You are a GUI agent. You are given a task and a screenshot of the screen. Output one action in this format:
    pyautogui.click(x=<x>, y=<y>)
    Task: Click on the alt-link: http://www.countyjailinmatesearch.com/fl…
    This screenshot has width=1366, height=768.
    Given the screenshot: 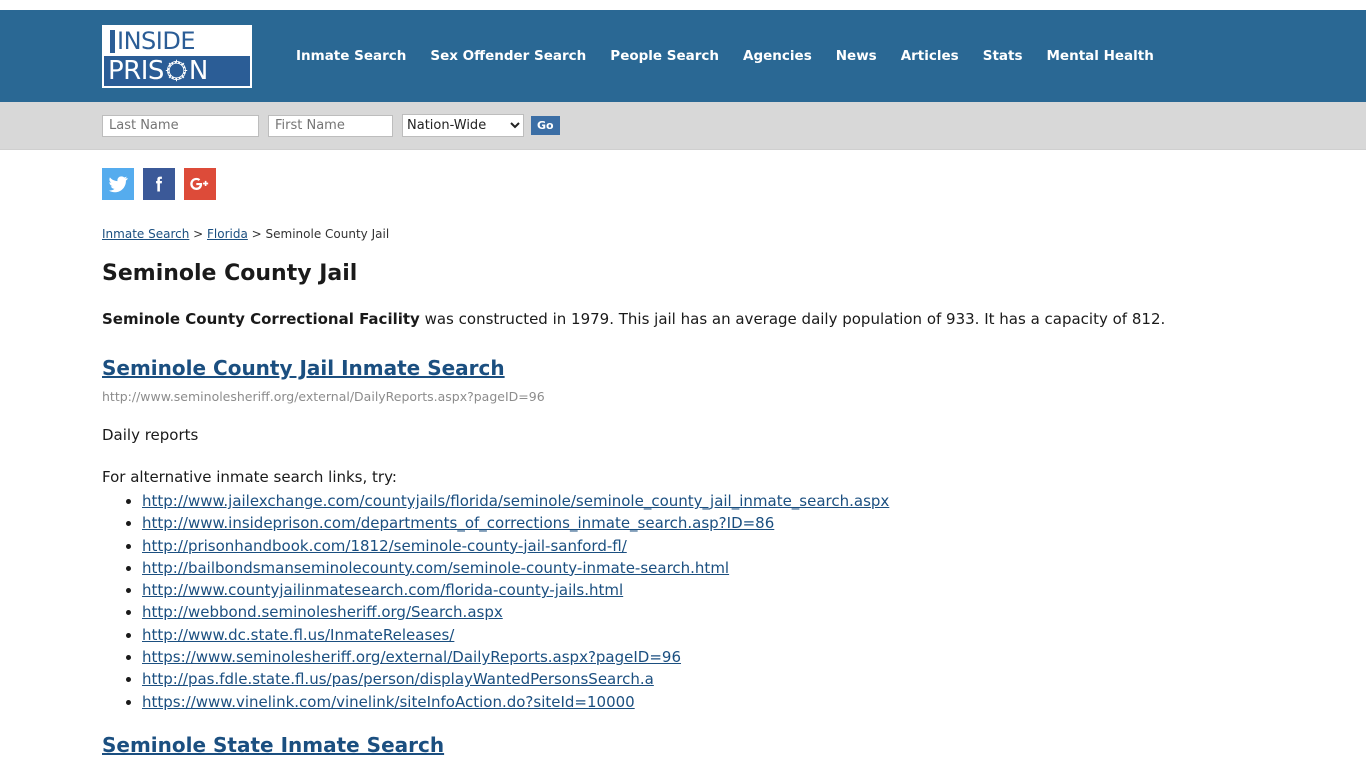 What is the action you would take?
    pyautogui.click(x=382, y=590)
    